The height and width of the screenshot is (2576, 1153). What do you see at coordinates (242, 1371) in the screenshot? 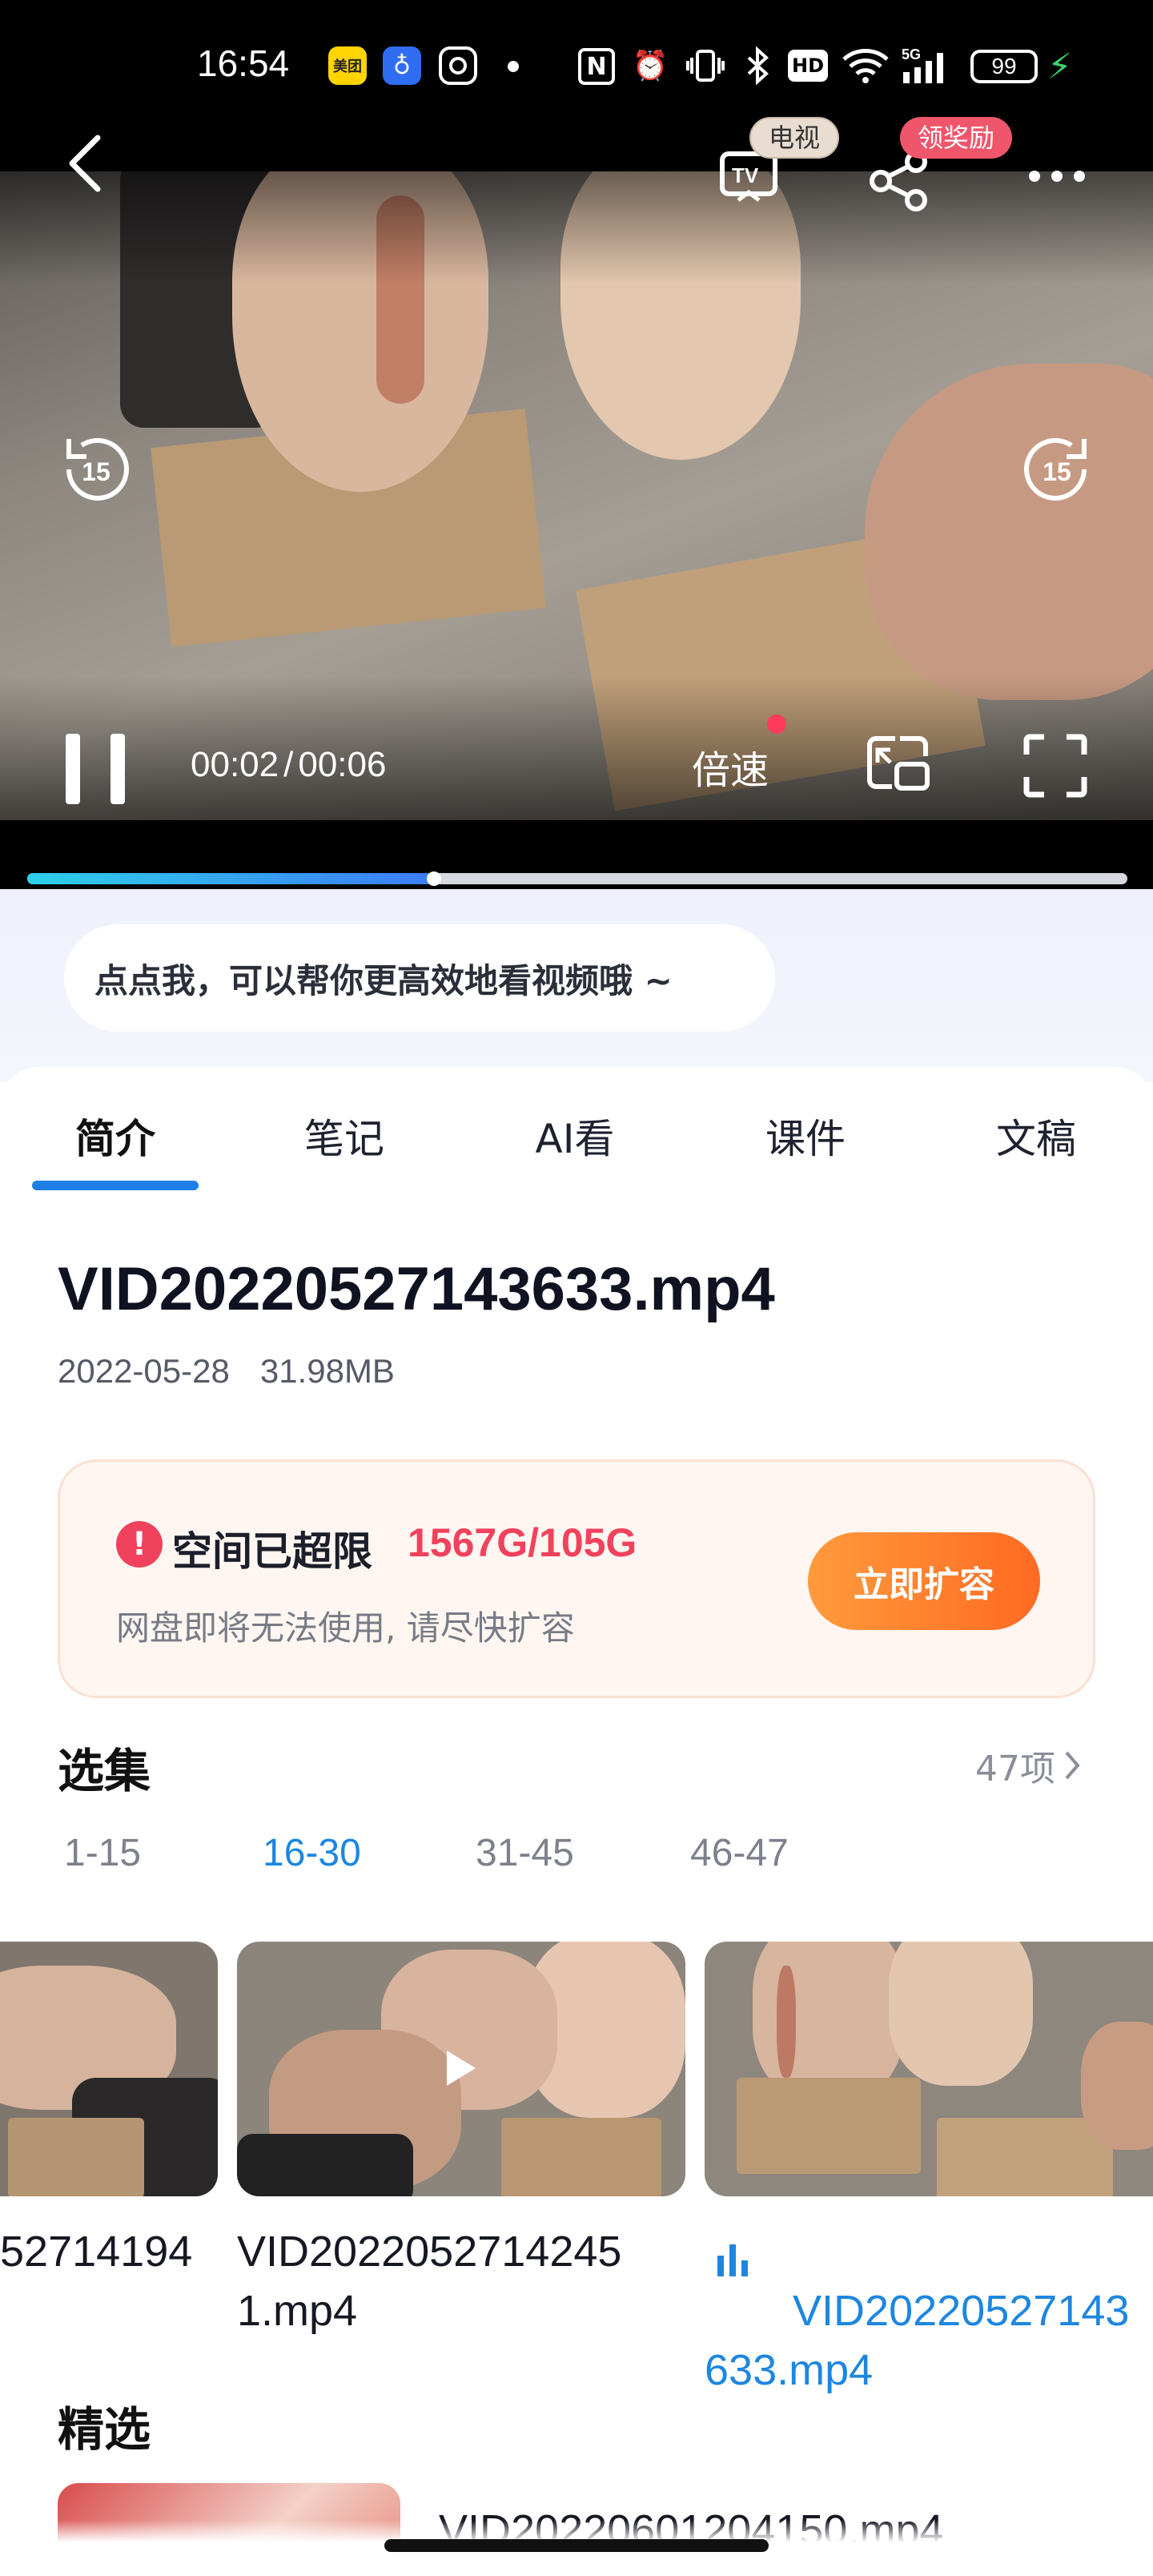
I see `file-meta: 2022-05-28 31.98MB` at bounding box center [242, 1371].